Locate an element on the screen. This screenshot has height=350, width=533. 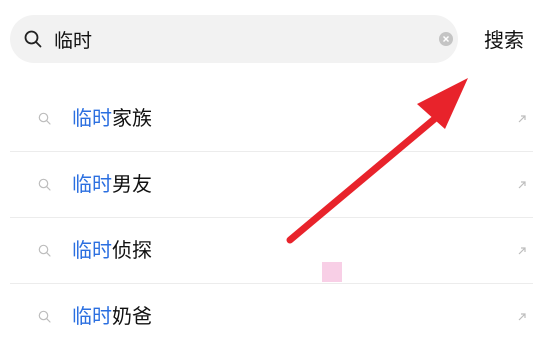
suggestion-rest: 侦探 is located at coordinates (132, 250).